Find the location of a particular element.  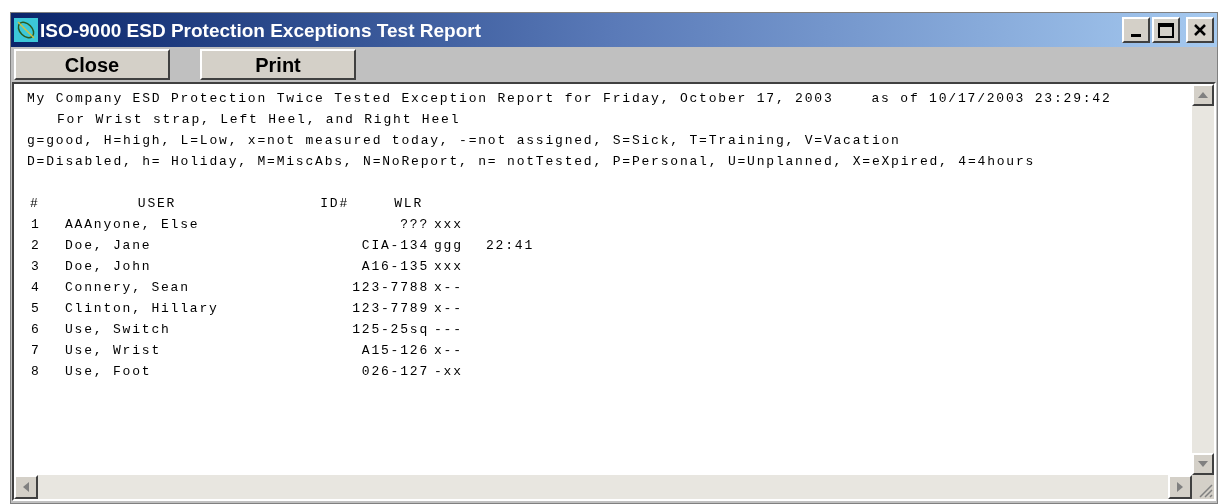

id-cell-text: ??? is located at coordinates (414, 225).